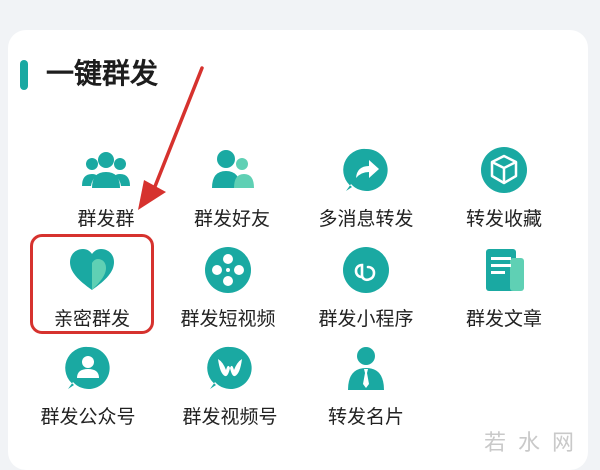  Describe the element at coordinates (534, 443) in the screenshot. I see `watermark: 若水网` at that location.